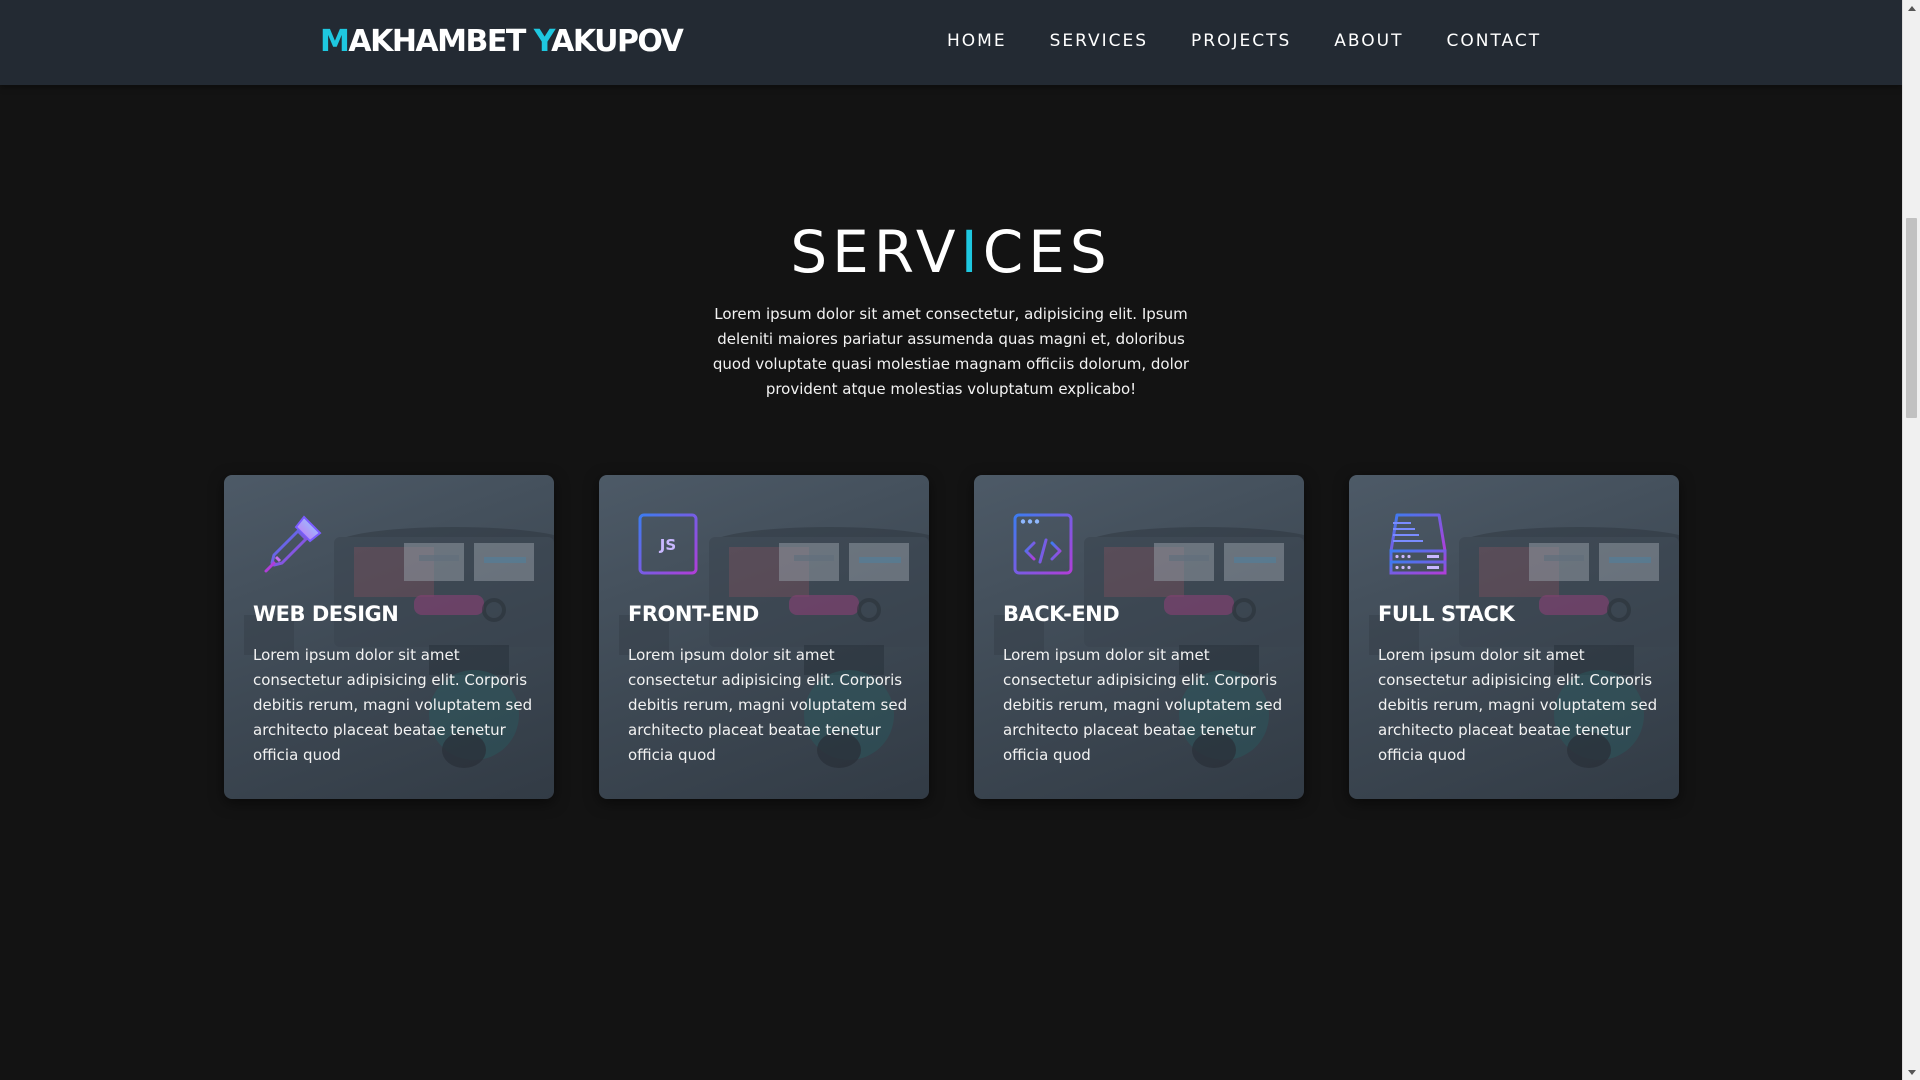 Image resolution: width=1920 pixels, height=1080 pixels. What do you see at coordinates (1061, 614) in the screenshot?
I see `service-card-title: BACK-END` at bounding box center [1061, 614].